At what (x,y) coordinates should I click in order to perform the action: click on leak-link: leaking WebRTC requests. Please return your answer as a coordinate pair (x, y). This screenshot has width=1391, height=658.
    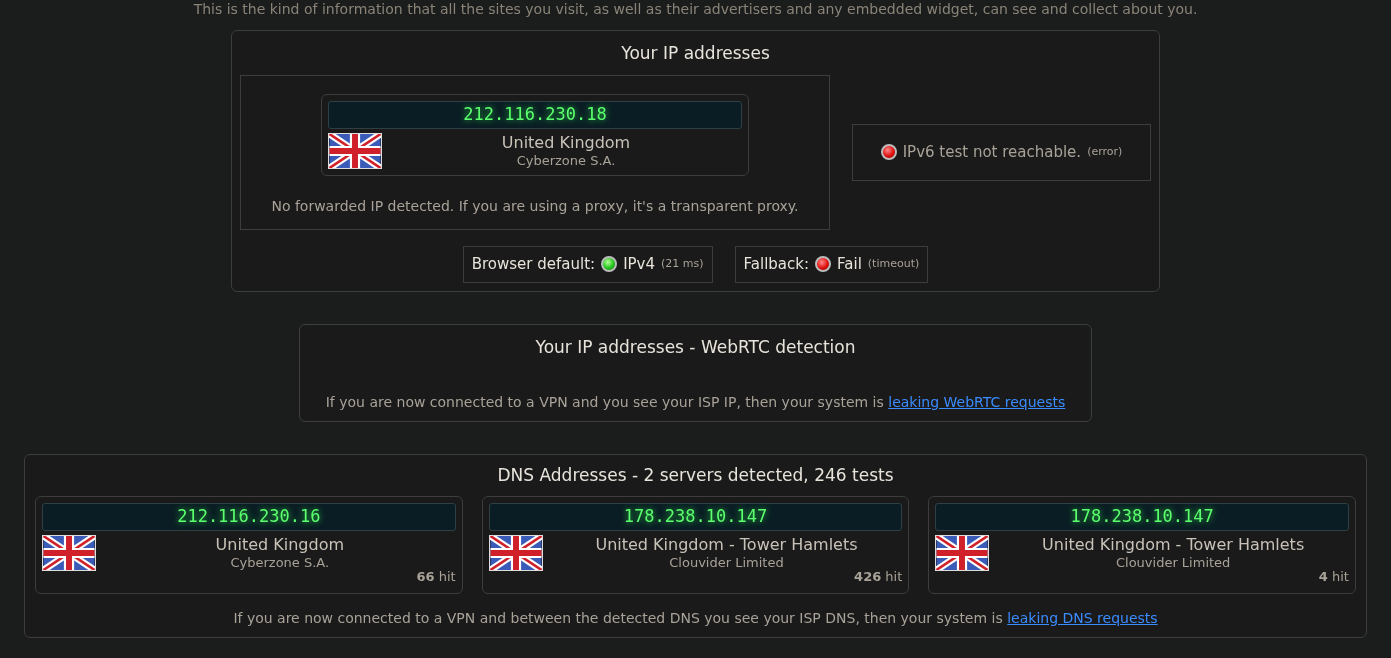
    Looking at the image, I should click on (977, 401).